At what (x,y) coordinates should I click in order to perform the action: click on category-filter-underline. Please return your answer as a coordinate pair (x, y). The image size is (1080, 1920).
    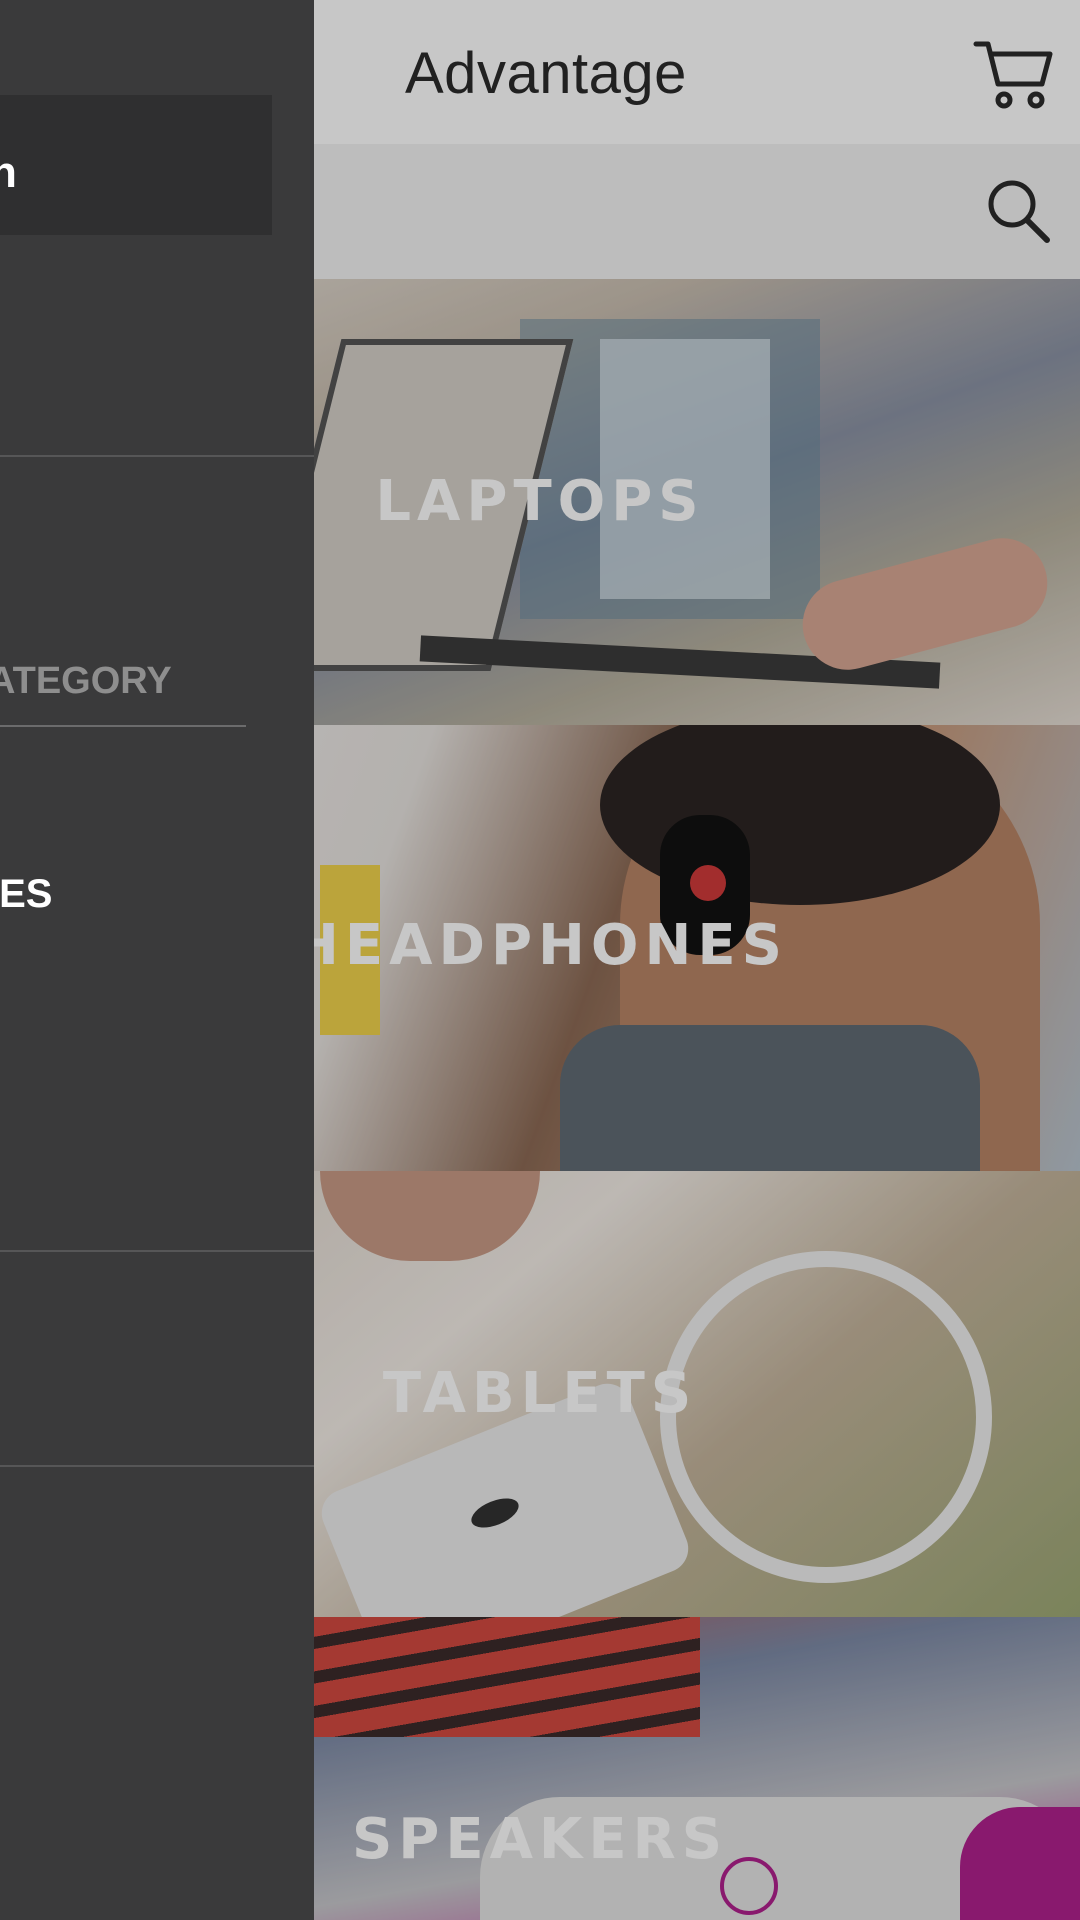
    Looking at the image, I should click on (123, 726).